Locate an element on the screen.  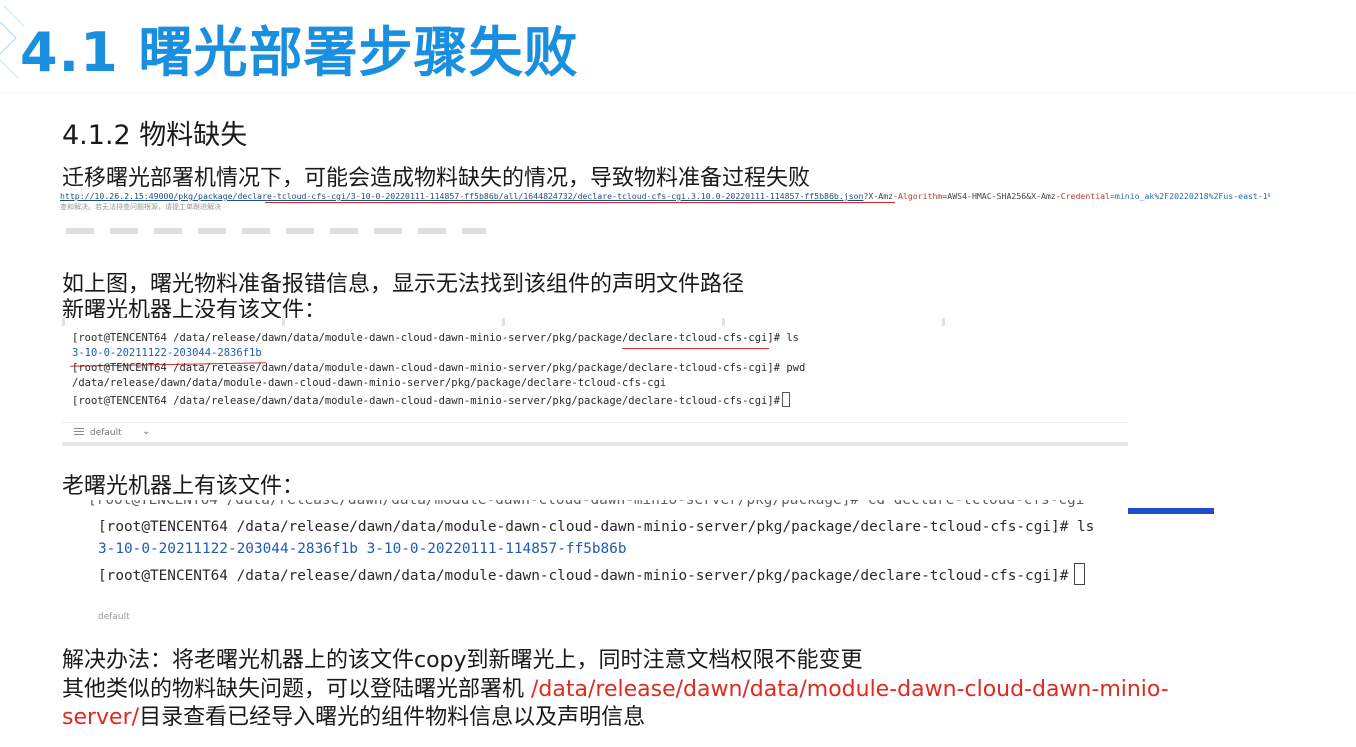
error-hint-text: 查和解决。若无法排查问题根源，请提工单跟进解决 is located at coordinates (140, 207).